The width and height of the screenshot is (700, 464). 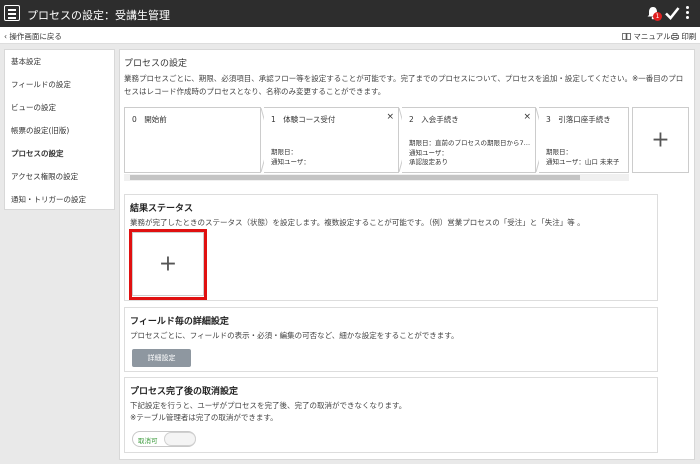 What do you see at coordinates (184, 392) in the screenshot?
I see `cancel-setting-title: プロセス完了後の取消設定` at bounding box center [184, 392].